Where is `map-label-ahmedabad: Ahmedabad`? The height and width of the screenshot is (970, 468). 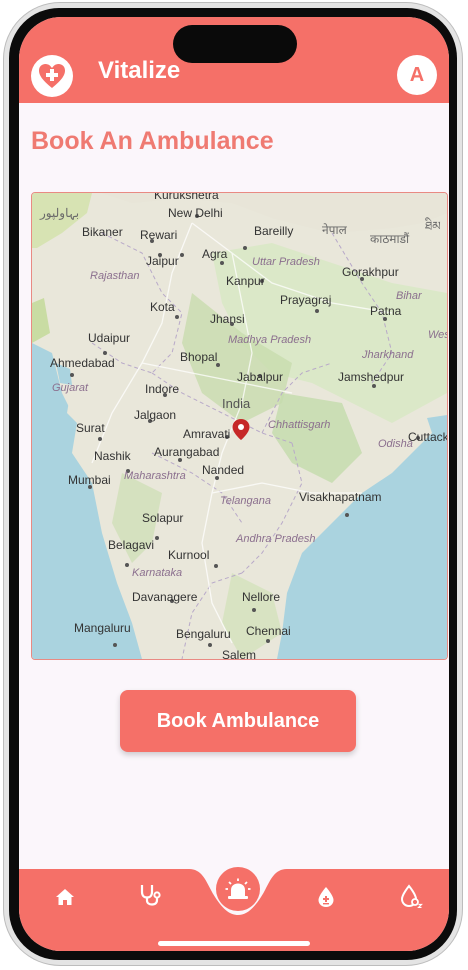 map-label-ahmedabad: Ahmedabad is located at coordinates (82, 363).